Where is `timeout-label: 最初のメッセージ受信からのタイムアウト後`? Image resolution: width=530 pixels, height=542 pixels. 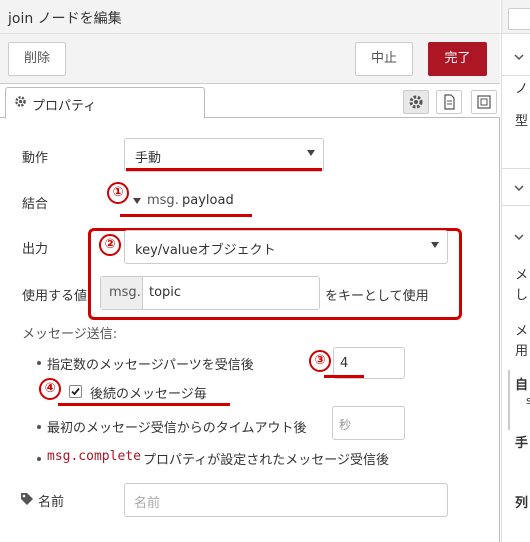 timeout-label: 最初のメッセージ受信からのタイムアウト後 is located at coordinates (177, 428).